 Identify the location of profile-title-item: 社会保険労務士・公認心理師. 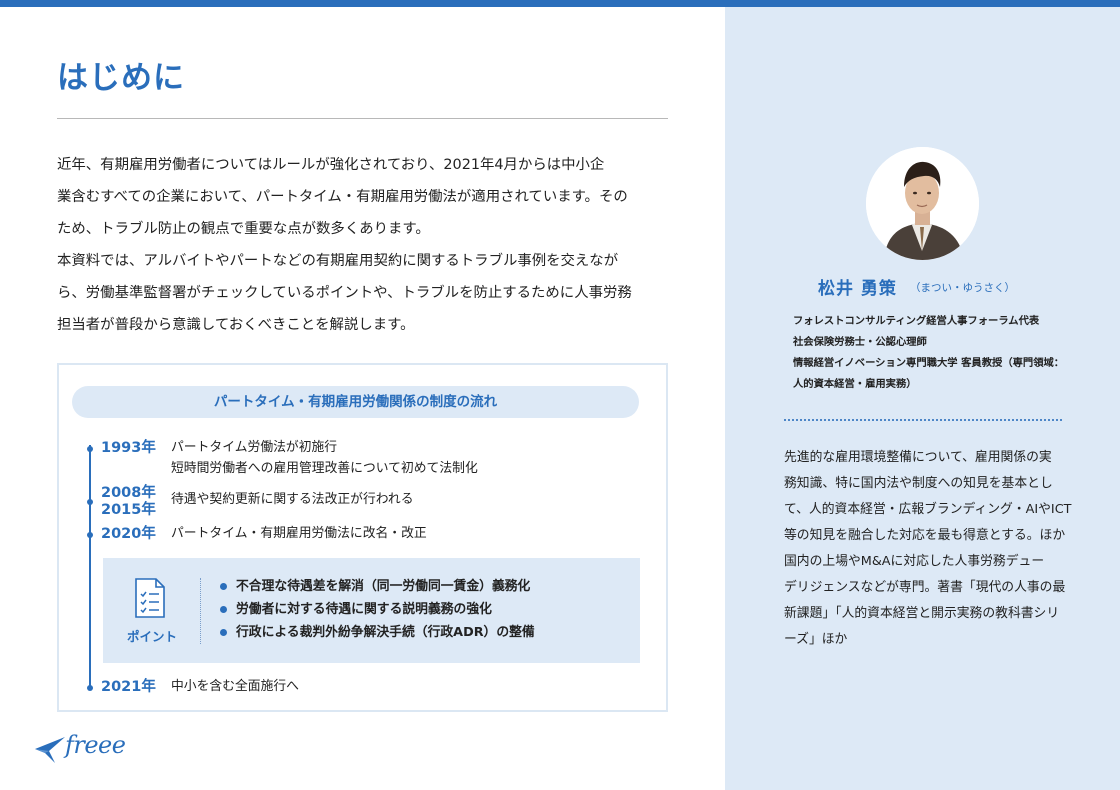
(860, 342).